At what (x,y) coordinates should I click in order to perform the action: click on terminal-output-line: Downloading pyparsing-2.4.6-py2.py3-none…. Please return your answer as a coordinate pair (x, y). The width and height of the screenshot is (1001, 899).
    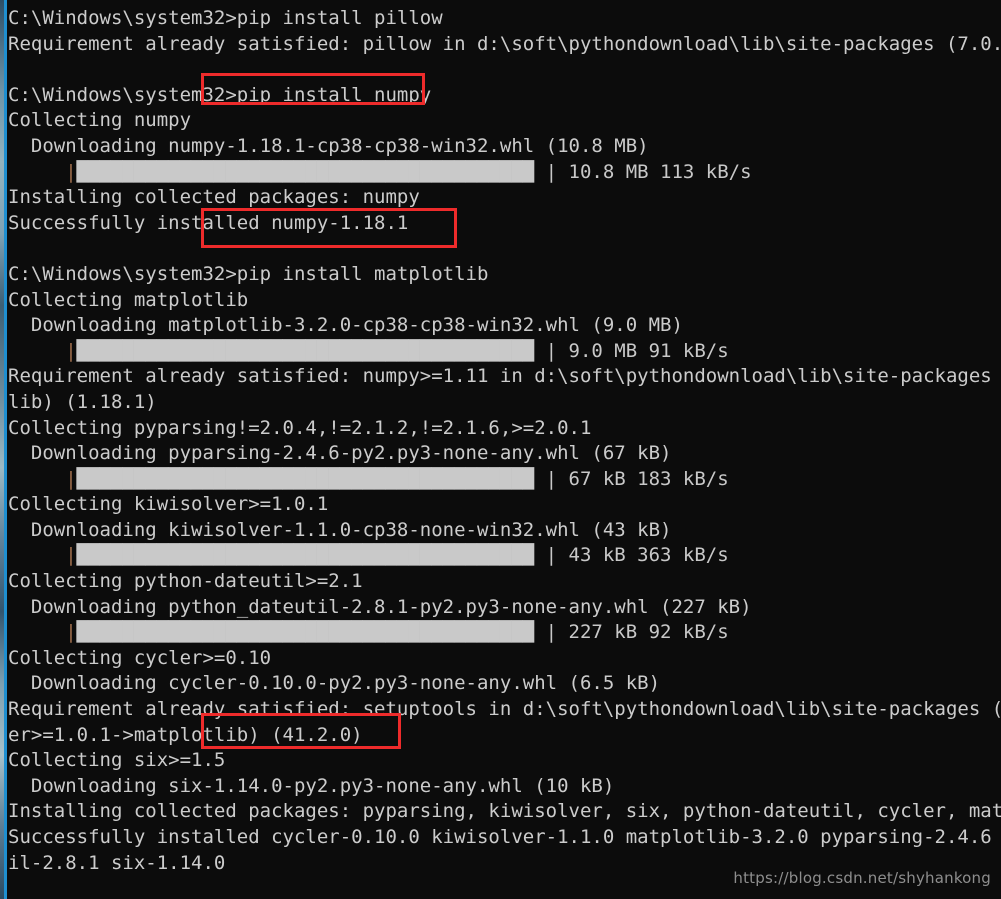
    Looking at the image, I should click on (340, 453).